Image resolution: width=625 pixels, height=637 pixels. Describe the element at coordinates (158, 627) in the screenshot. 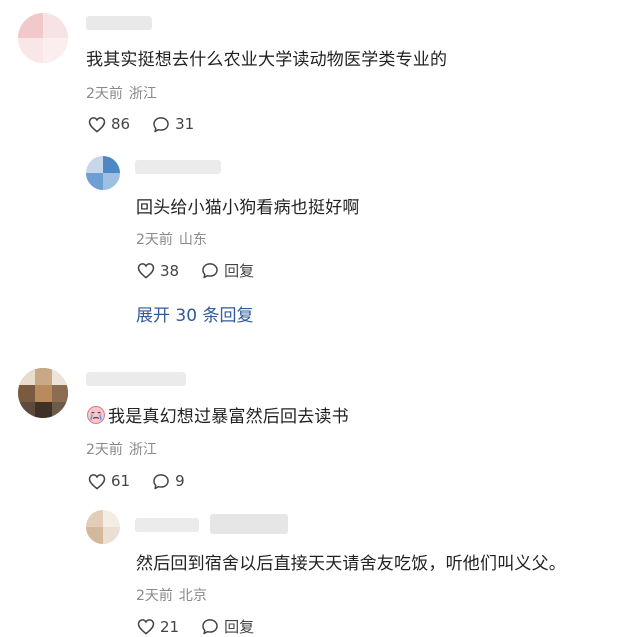

I see `like-button: 21` at that location.